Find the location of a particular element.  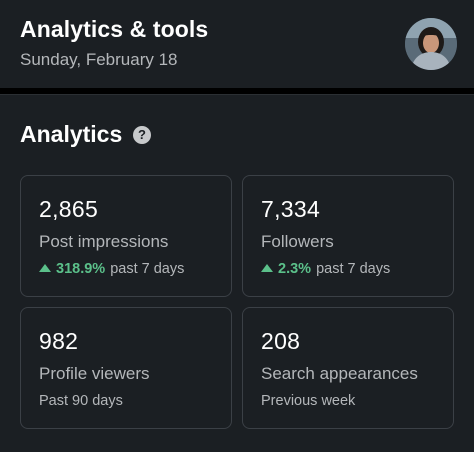

header-date: Sunday, February 18 is located at coordinates (99, 59).